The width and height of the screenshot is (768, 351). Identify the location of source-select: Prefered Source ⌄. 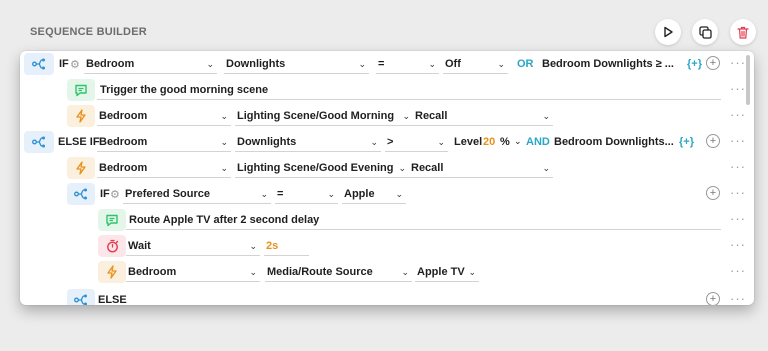
(197, 194).